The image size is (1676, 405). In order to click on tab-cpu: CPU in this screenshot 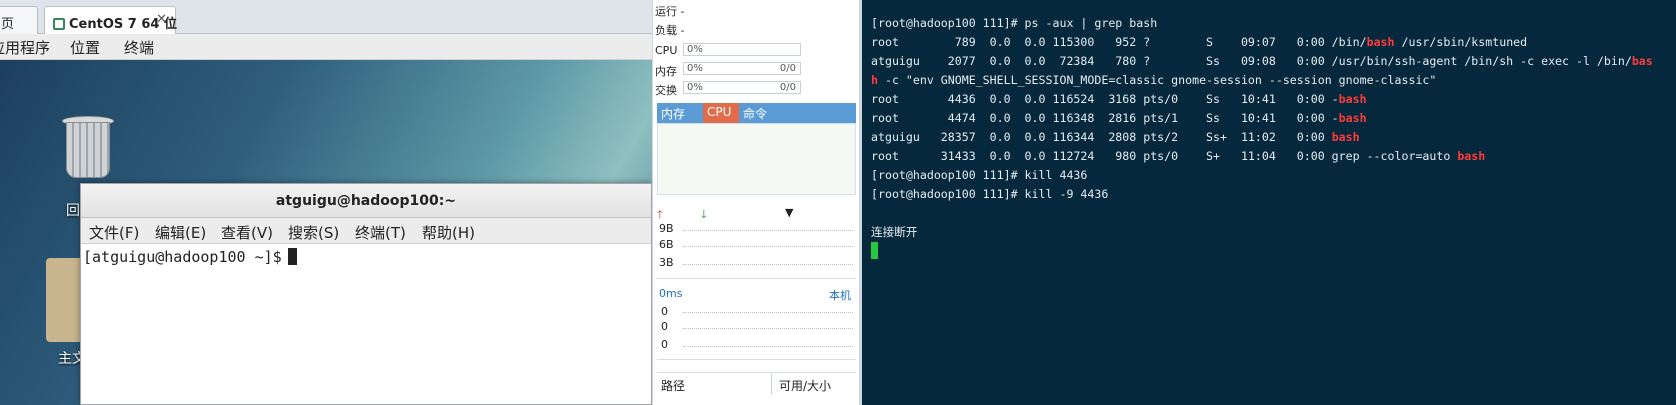, I will do `click(721, 113)`.